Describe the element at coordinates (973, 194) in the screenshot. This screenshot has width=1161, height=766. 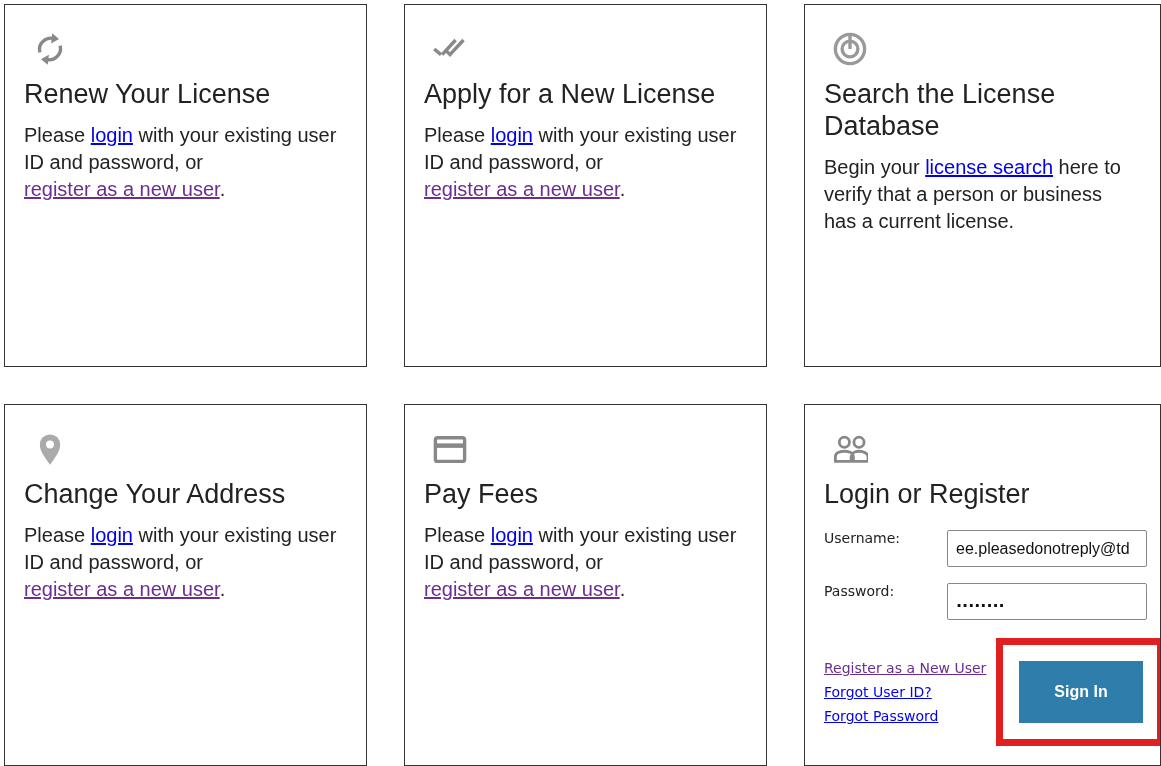
I see `card-description: Begin your license search here to verify that a person or business has a current license.` at that location.